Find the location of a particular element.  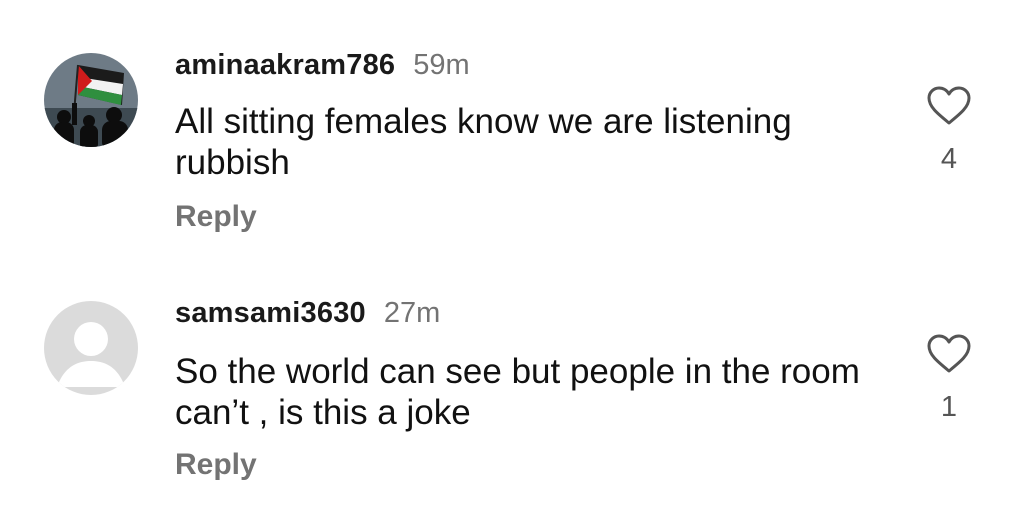

like-count: 1 is located at coordinates (949, 407).